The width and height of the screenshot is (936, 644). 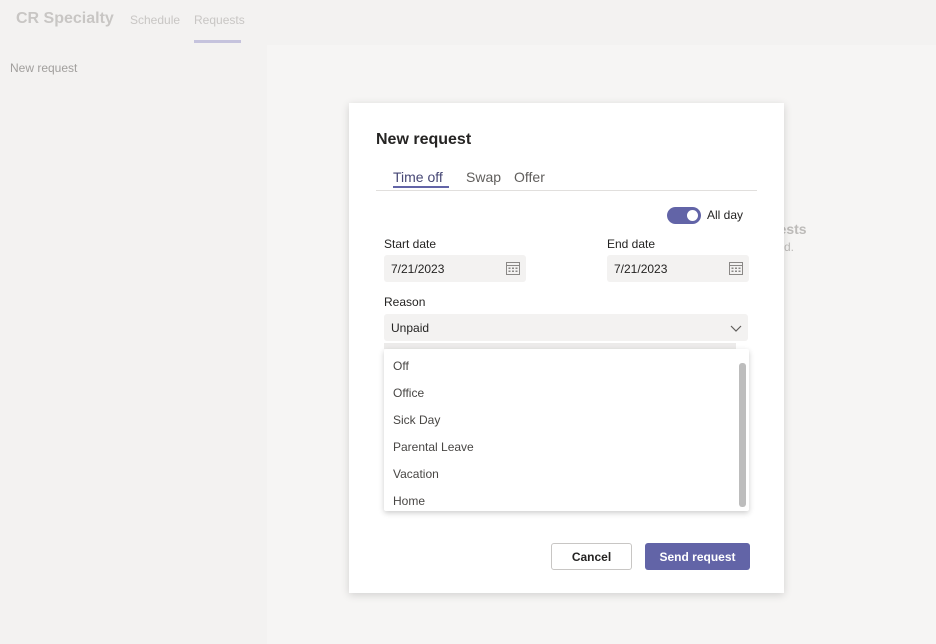 I want to click on dialog-title: New request, so click(x=424, y=139).